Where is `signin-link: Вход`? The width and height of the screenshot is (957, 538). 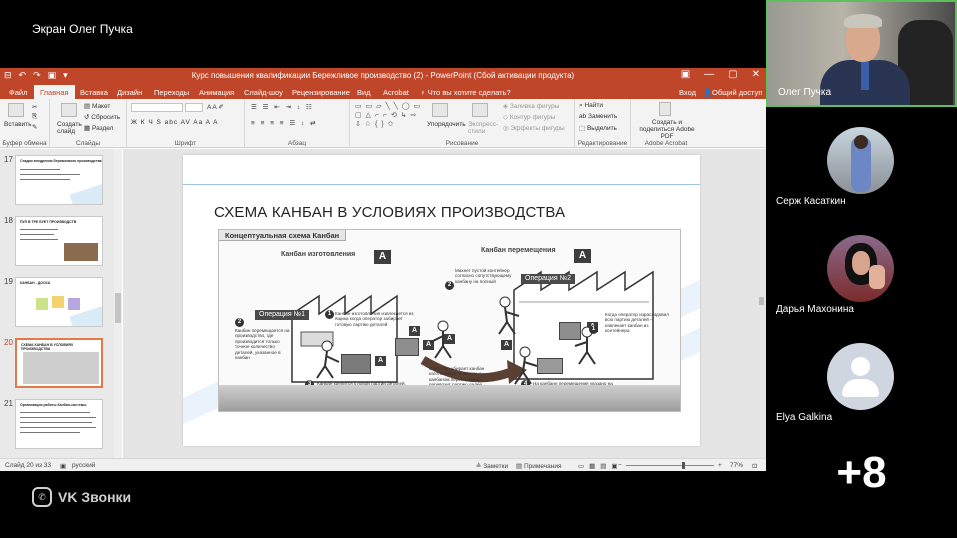
signin-link: Вход is located at coordinates (687, 92).